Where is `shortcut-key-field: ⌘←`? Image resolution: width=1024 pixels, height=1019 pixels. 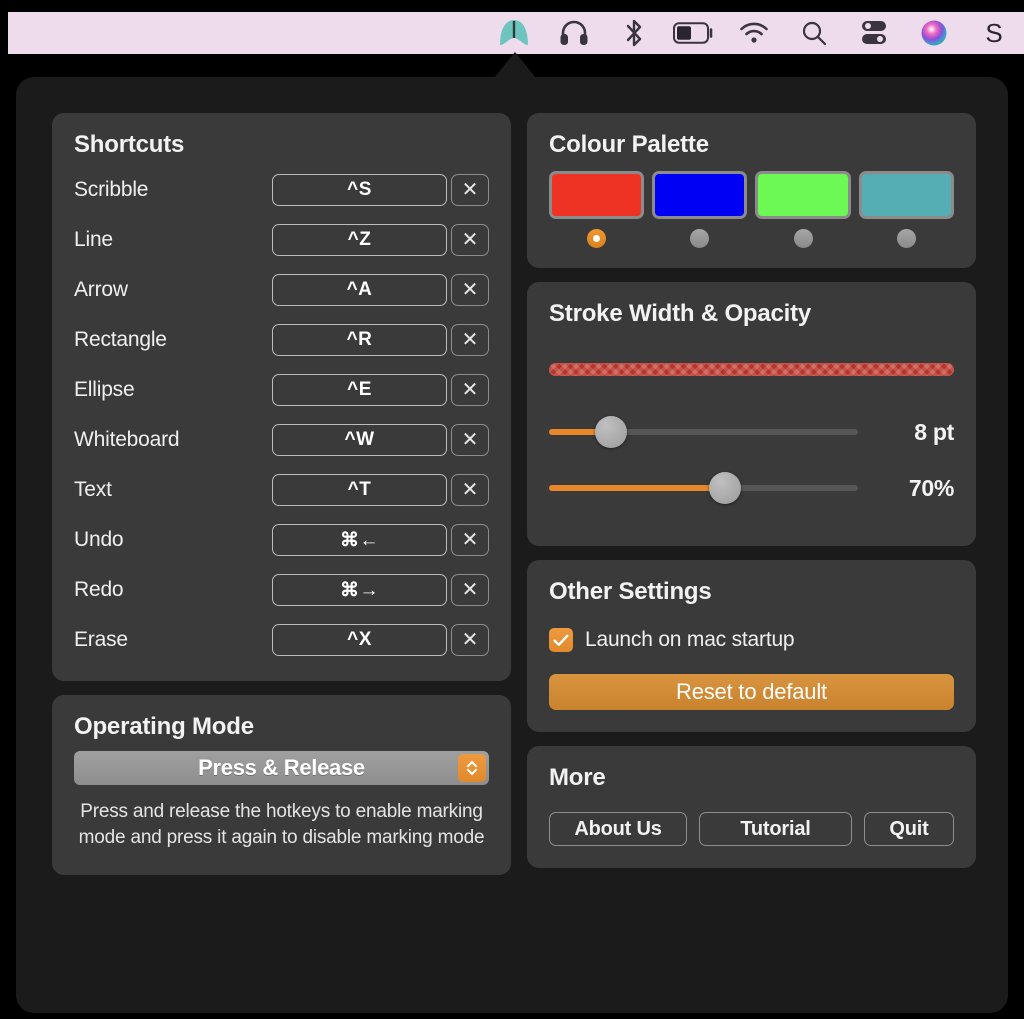
shortcut-key-field: ⌘← is located at coordinates (359, 540).